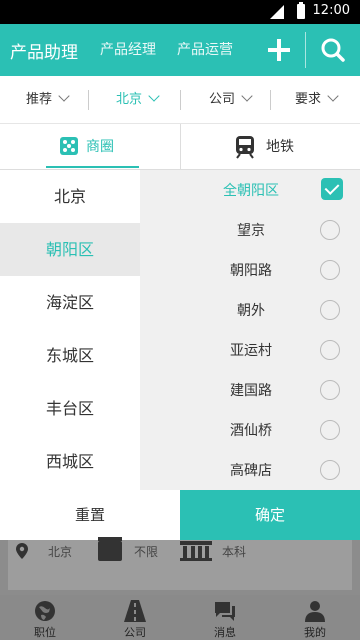 Image resolution: width=360 pixels, height=640 pixels. I want to click on tab-label: 职位, so click(45, 632).